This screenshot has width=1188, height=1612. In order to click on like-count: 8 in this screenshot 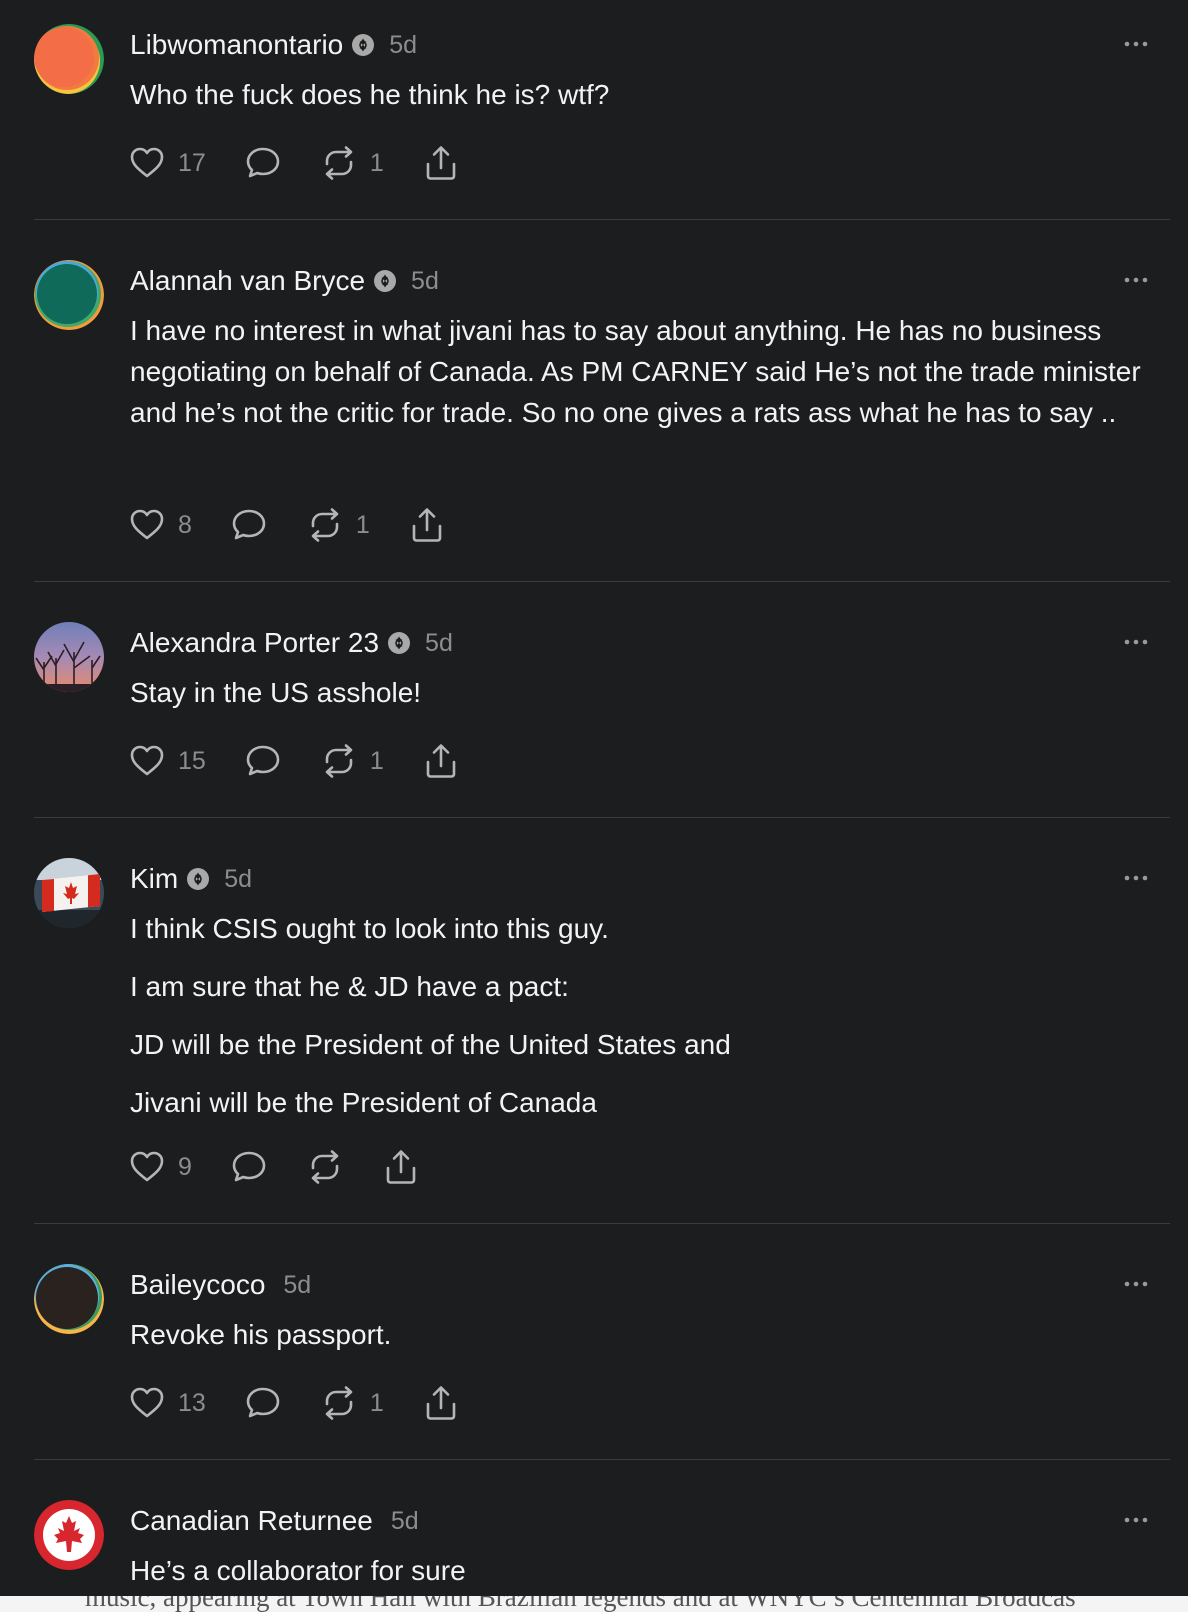, I will do `click(185, 524)`.